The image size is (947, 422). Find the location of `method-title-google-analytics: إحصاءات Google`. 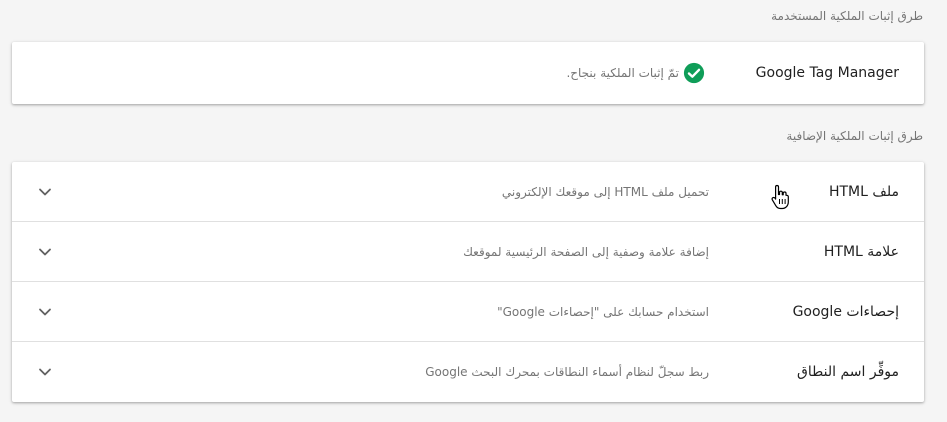

method-title-google-analytics: إحصاءات Google is located at coordinates (845, 312).